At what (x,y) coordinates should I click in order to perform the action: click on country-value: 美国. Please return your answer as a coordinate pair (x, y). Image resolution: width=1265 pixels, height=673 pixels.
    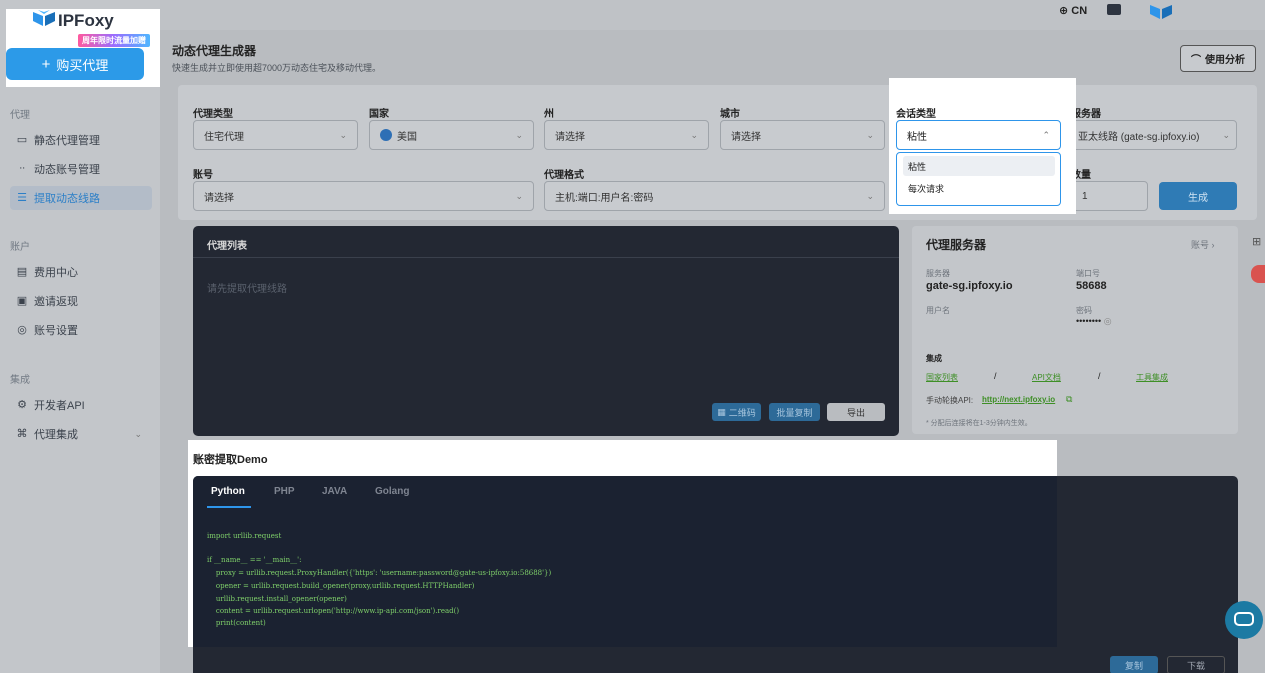
    Looking at the image, I should click on (407, 137).